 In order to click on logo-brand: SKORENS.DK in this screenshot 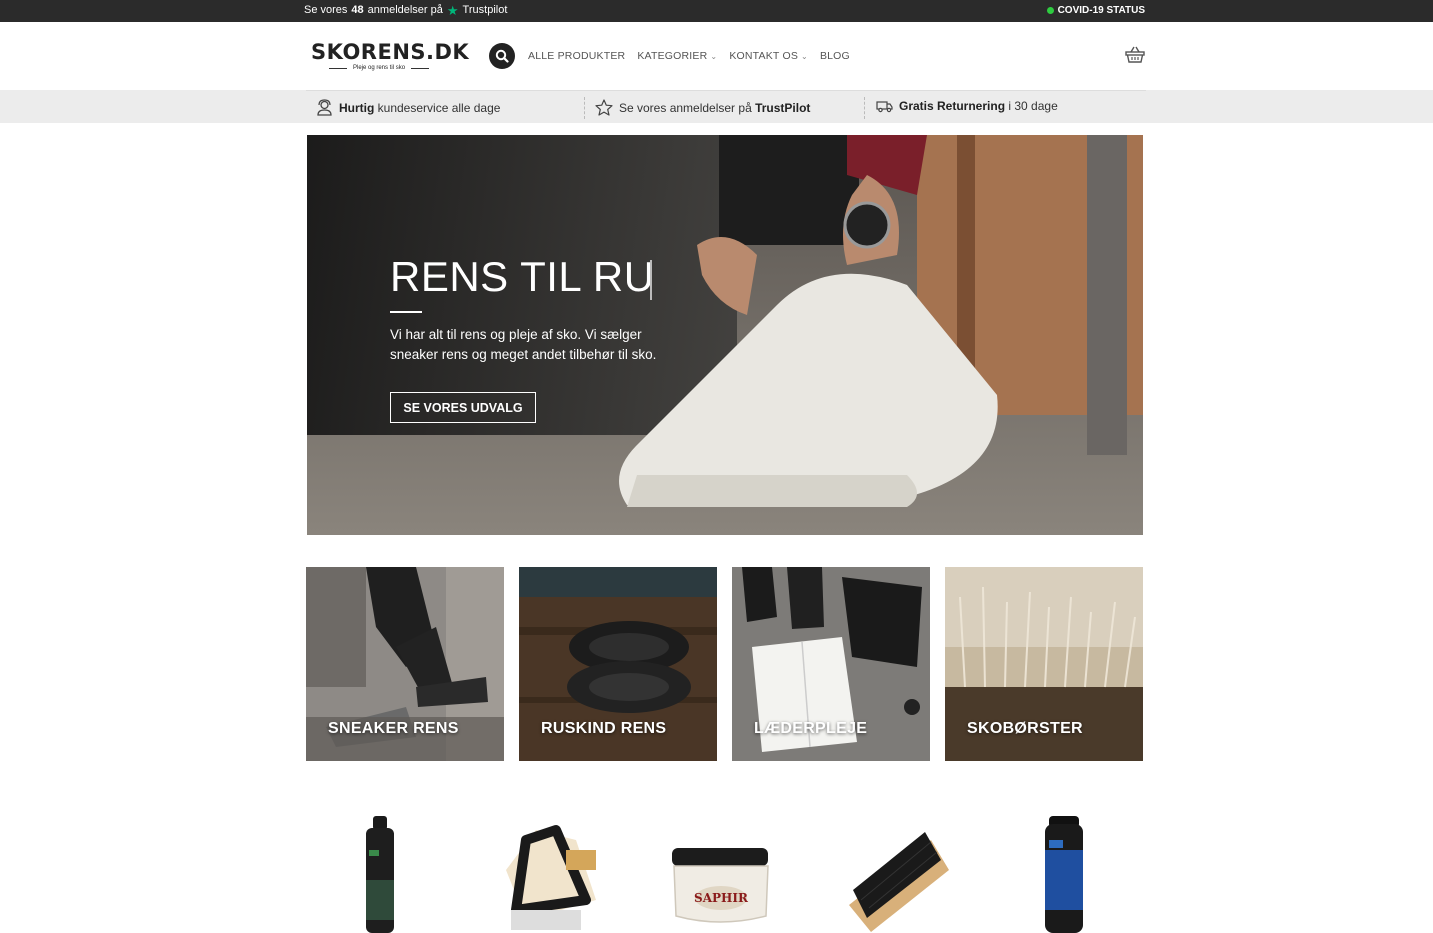, I will do `click(390, 52)`.